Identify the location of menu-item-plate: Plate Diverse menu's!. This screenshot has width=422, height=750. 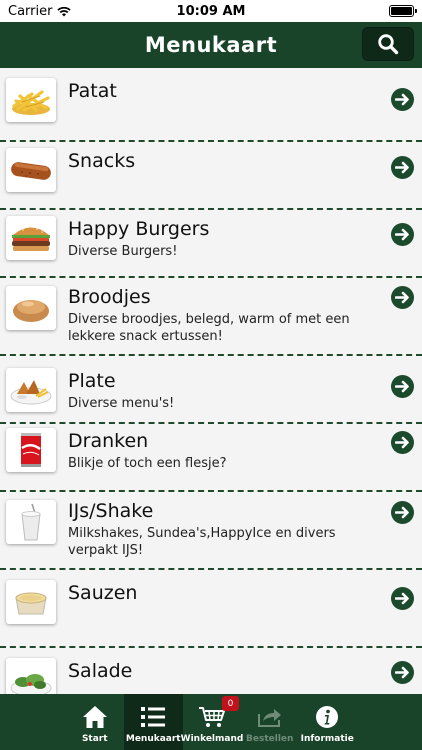
(211, 390).